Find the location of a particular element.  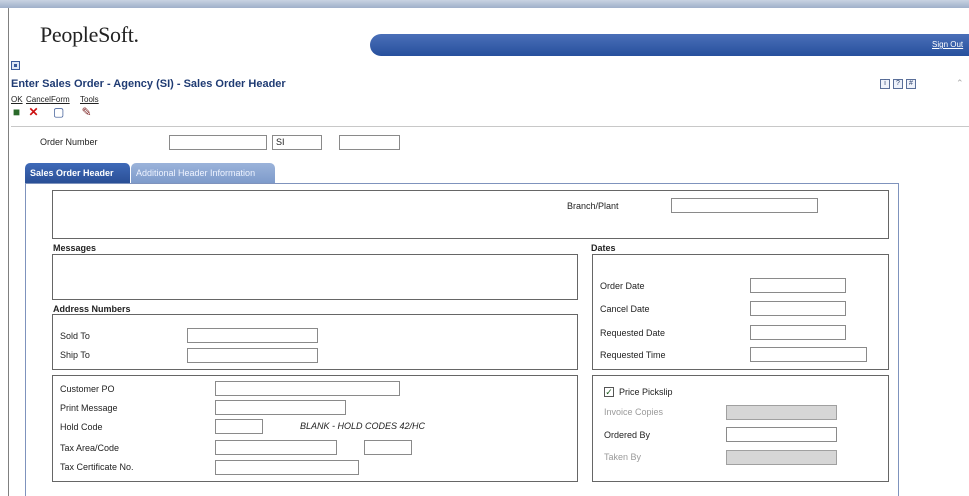

toolbar-divider is located at coordinates (490, 126).